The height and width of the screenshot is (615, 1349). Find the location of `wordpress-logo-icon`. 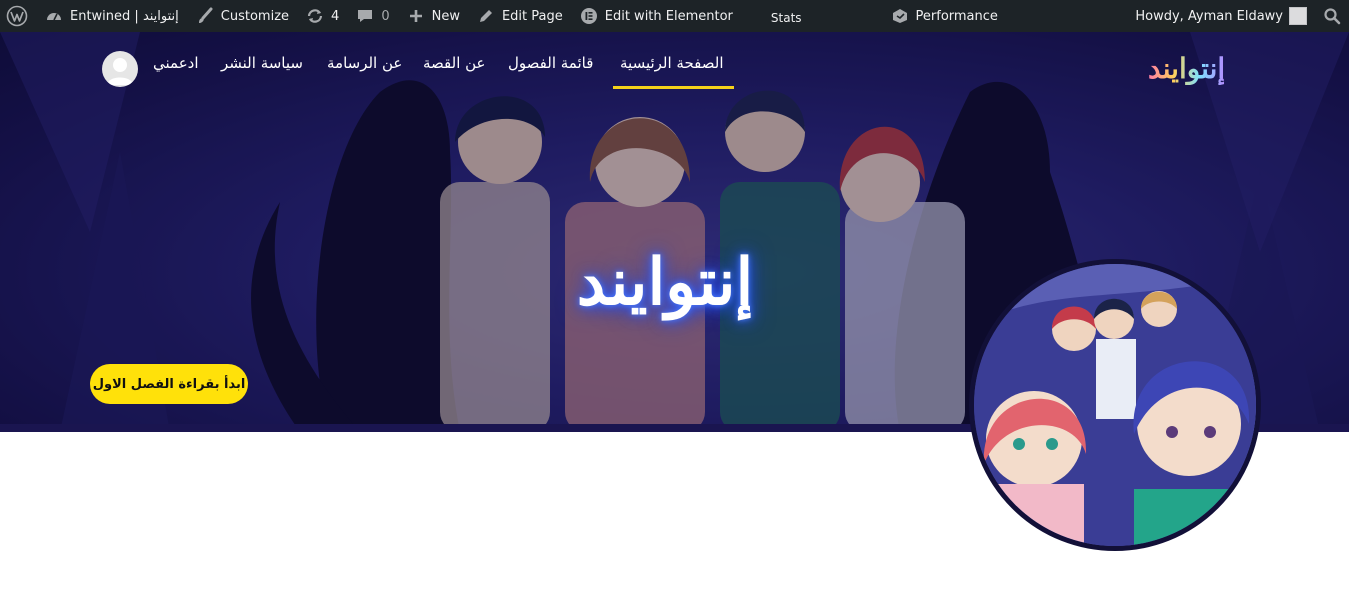

wordpress-logo-icon is located at coordinates (17, 16).